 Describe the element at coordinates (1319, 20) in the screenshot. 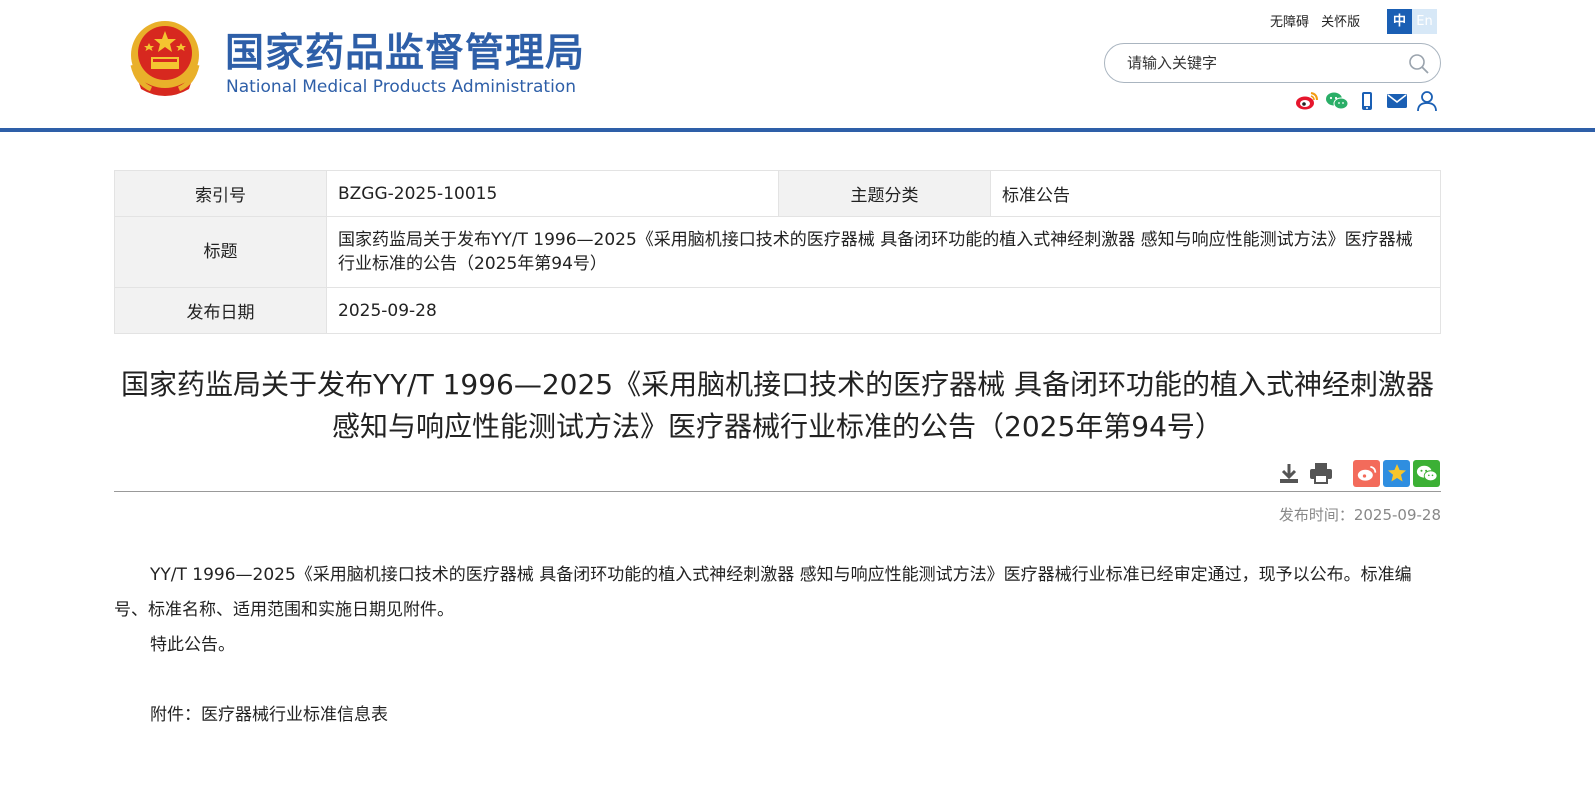

I see `top-links: 无障碍 关怀版` at that location.